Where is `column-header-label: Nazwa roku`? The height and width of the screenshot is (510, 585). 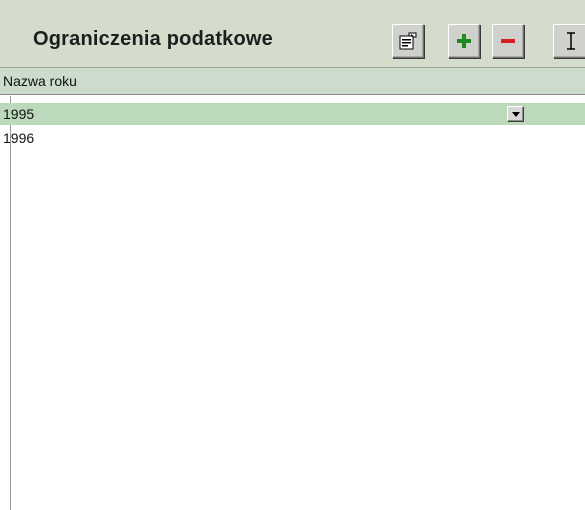 column-header-label: Nazwa roku is located at coordinates (40, 81).